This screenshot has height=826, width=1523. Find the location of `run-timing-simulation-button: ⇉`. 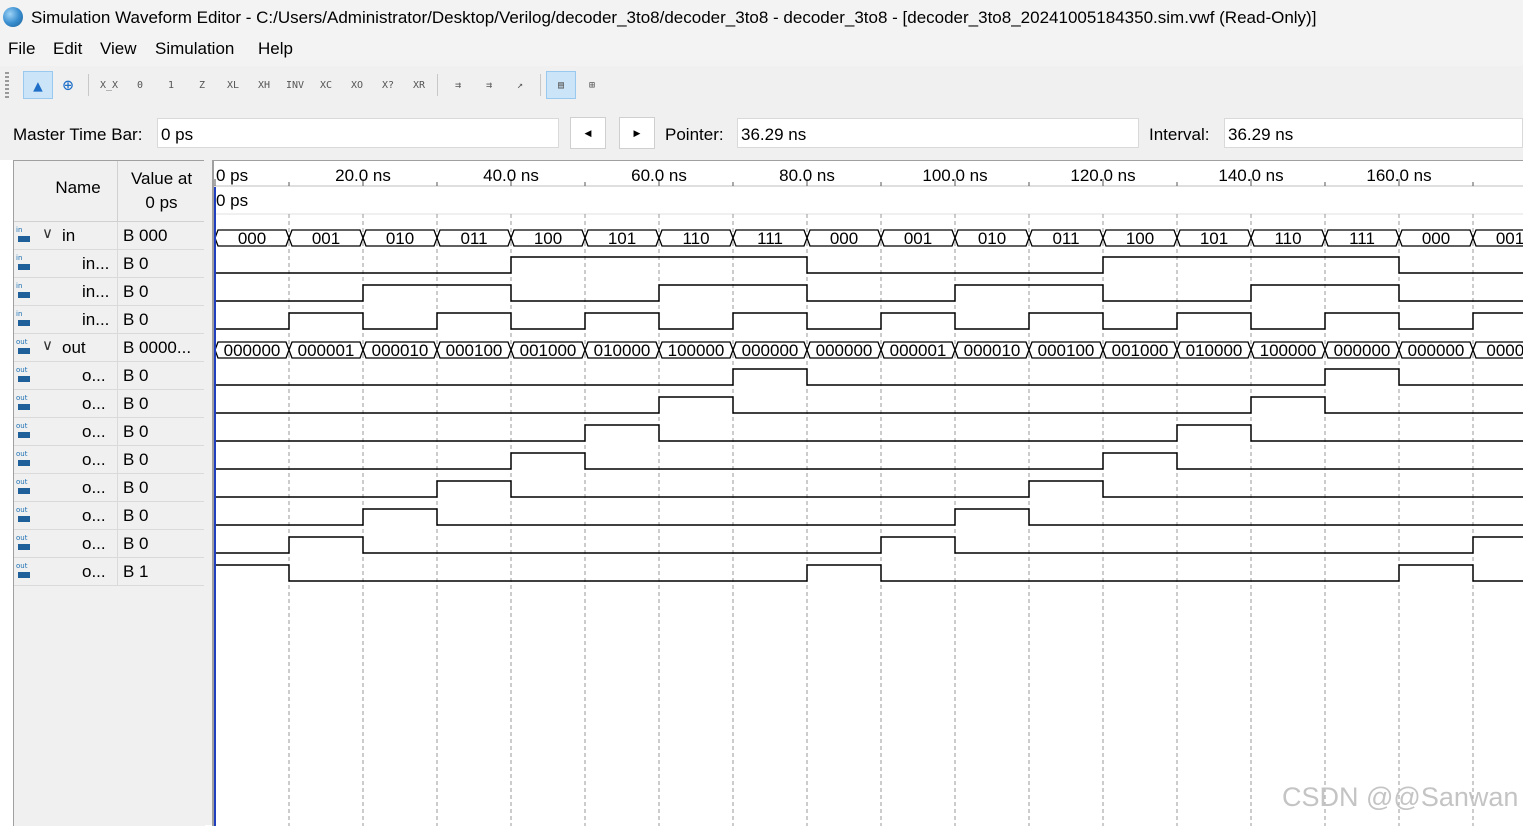

run-timing-simulation-button: ⇉ is located at coordinates (489, 85).